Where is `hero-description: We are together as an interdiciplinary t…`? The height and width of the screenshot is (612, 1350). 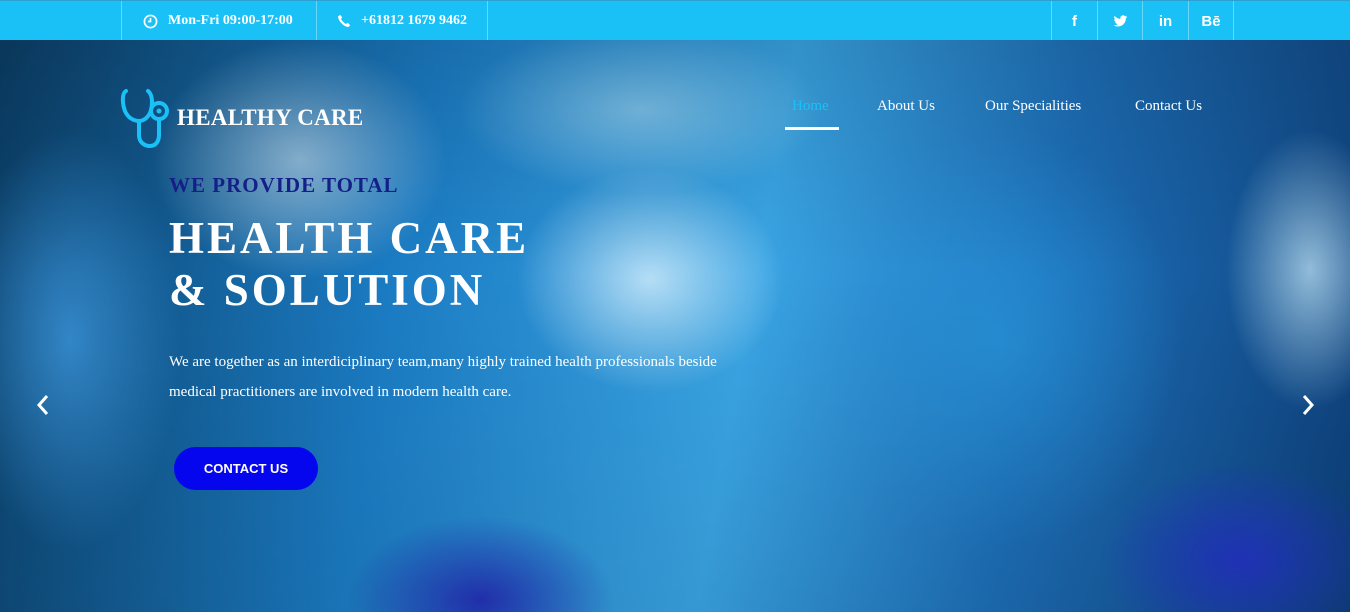 hero-description: We are together as an interdiciplinary t… is located at coordinates (443, 377).